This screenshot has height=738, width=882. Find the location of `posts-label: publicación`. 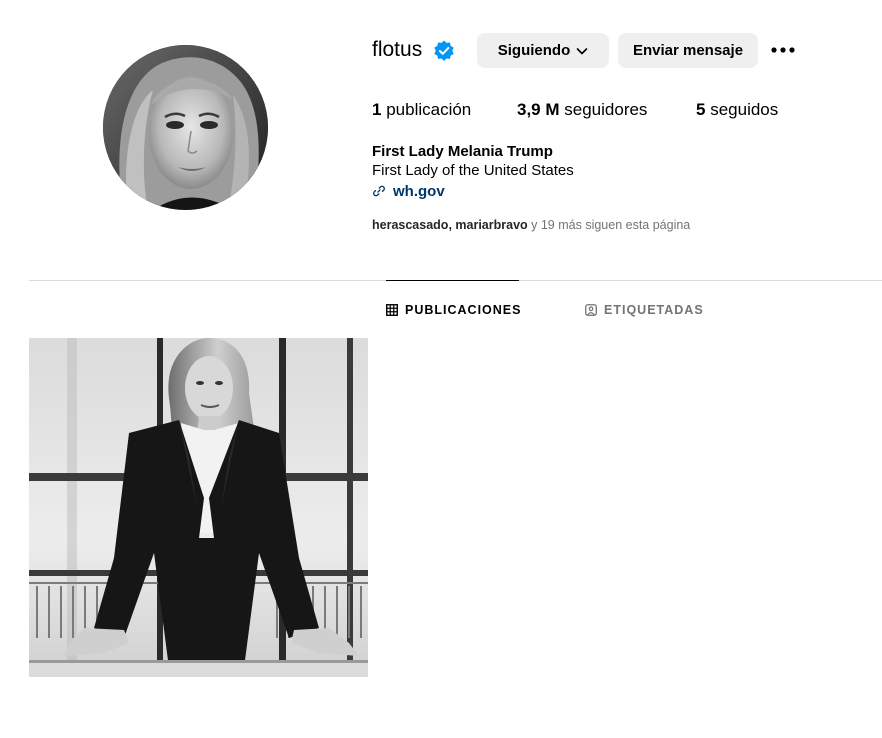

posts-label: publicación is located at coordinates (429, 109).